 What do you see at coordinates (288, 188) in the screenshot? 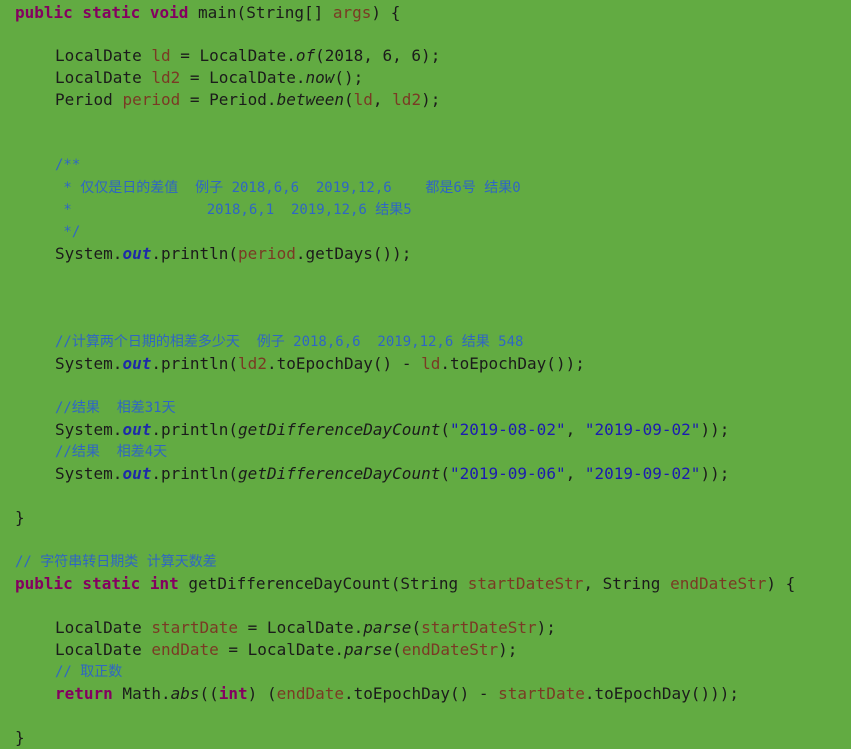
I see `doc-comment-line: * 仅仅是日的差值 例子 2018,6,6 2019,12,6 都是6号 结果0` at bounding box center [288, 188].